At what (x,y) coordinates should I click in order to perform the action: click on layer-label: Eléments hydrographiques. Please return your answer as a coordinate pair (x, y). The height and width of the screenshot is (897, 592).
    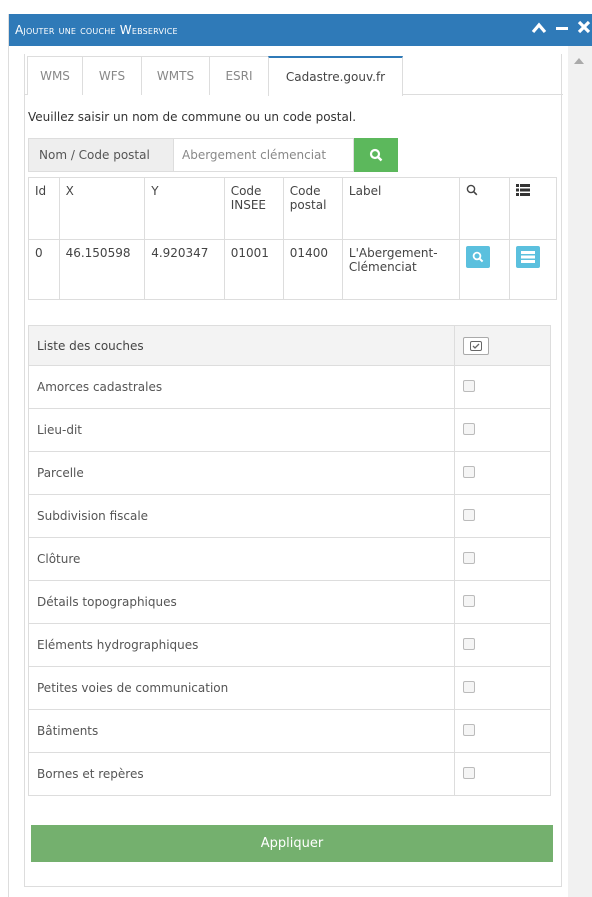
    Looking at the image, I should click on (241, 645).